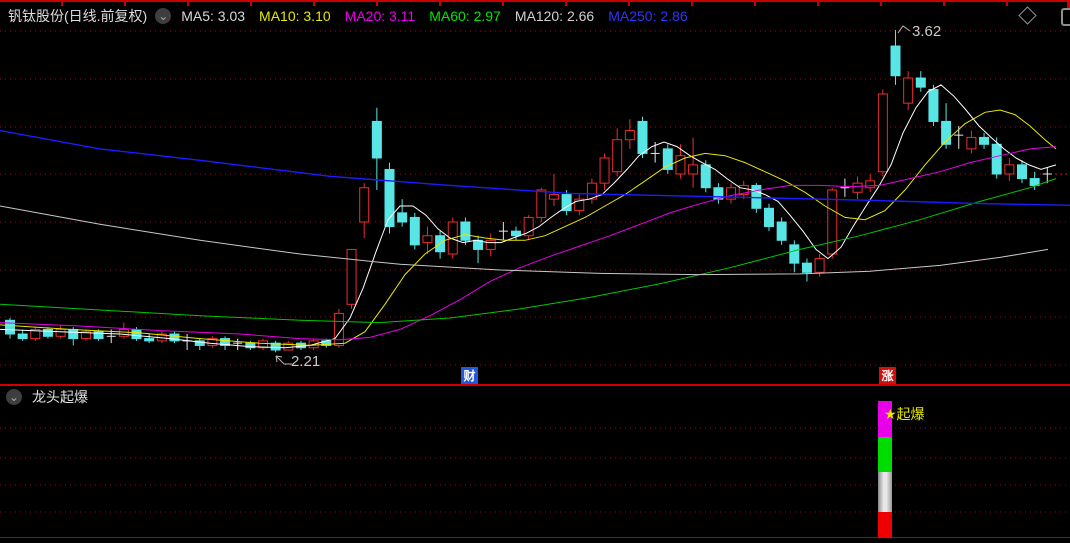 Image resolution: width=1070 pixels, height=543 pixels. I want to click on indicator-title: 龙头起爆, so click(60, 397).